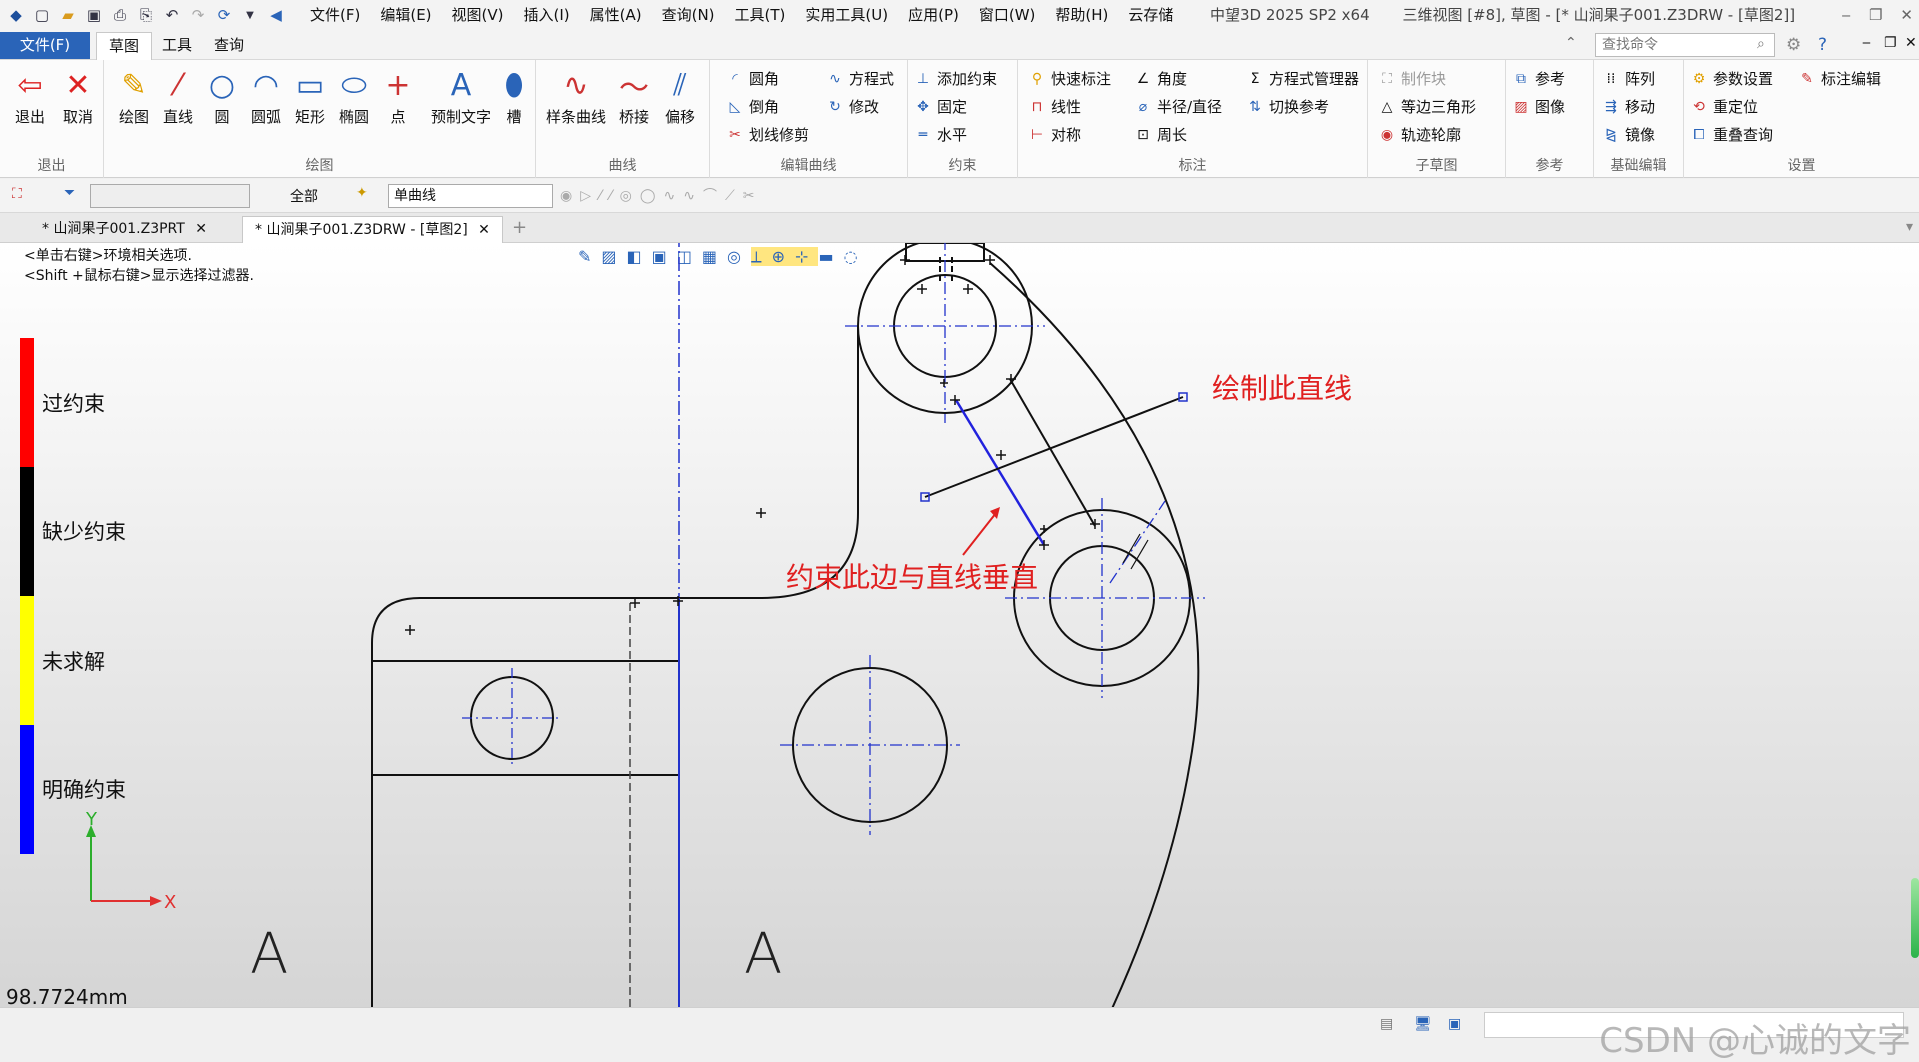 The width and height of the screenshot is (1919, 1062). What do you see at coordinates (1160, 78) in the screenshot?
I see `angle-dim-button: ∠ 角度` at bounding box center [1160, 78].